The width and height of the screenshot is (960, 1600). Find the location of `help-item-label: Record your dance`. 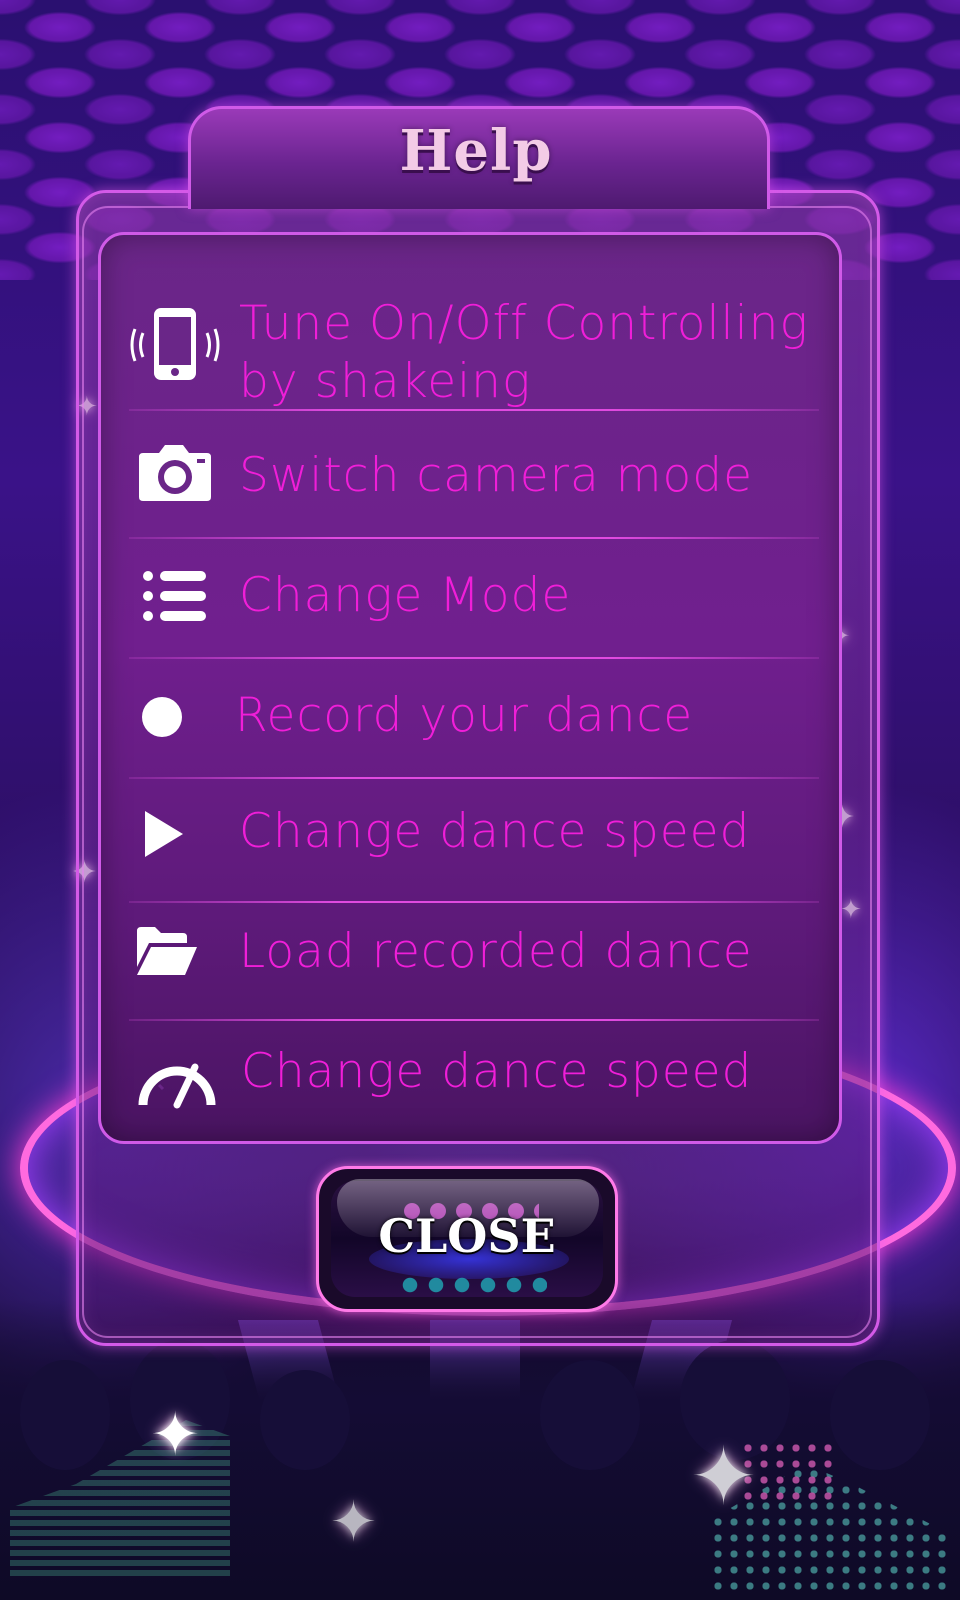

help-item-label: Record your dance is located at coordinates (464, 715).